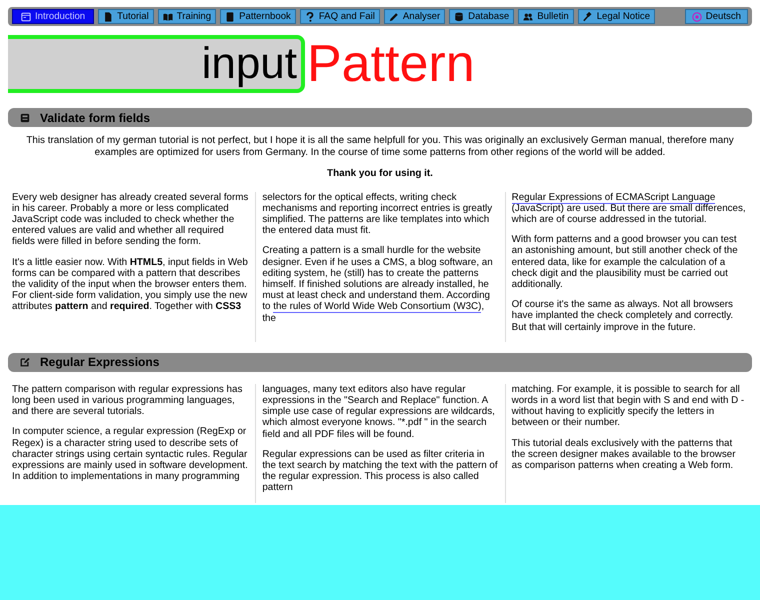  I want to click on gavel-icon, so click(587, 17).